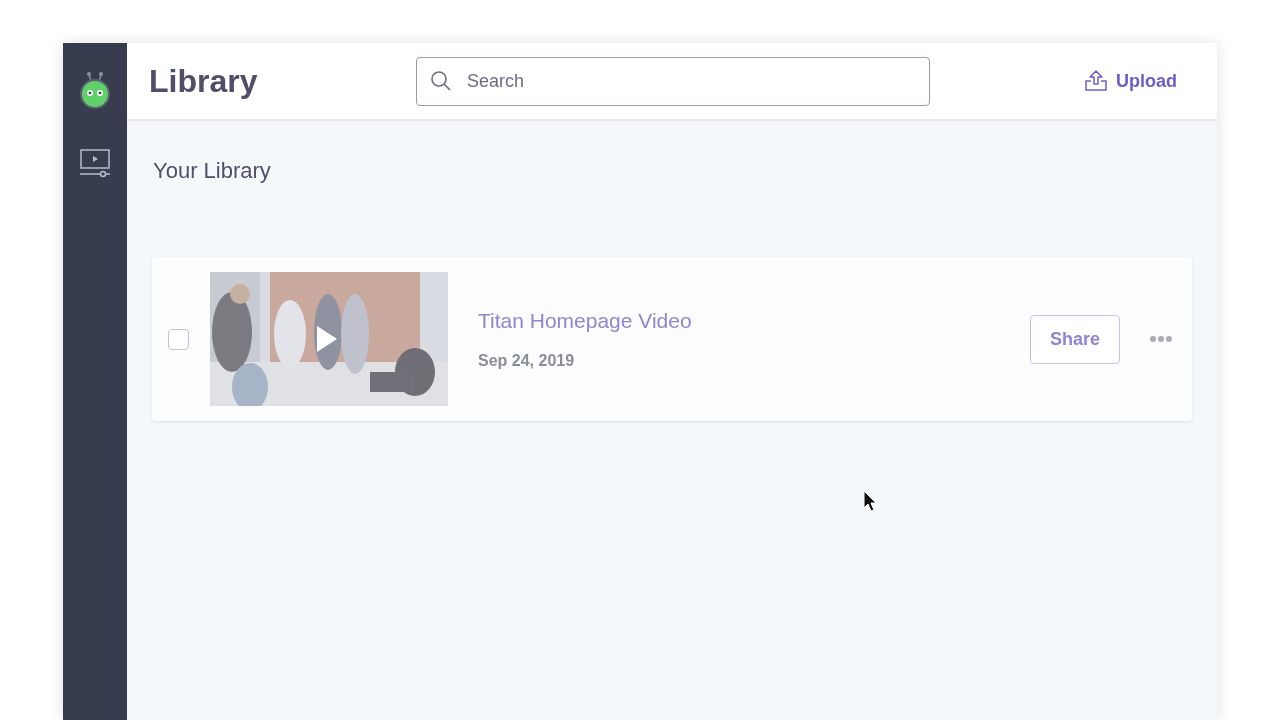 Image resolution: width=1280 pixels, height=720 pixels. I want to click on robot-logo-icon, so click(95, 90).